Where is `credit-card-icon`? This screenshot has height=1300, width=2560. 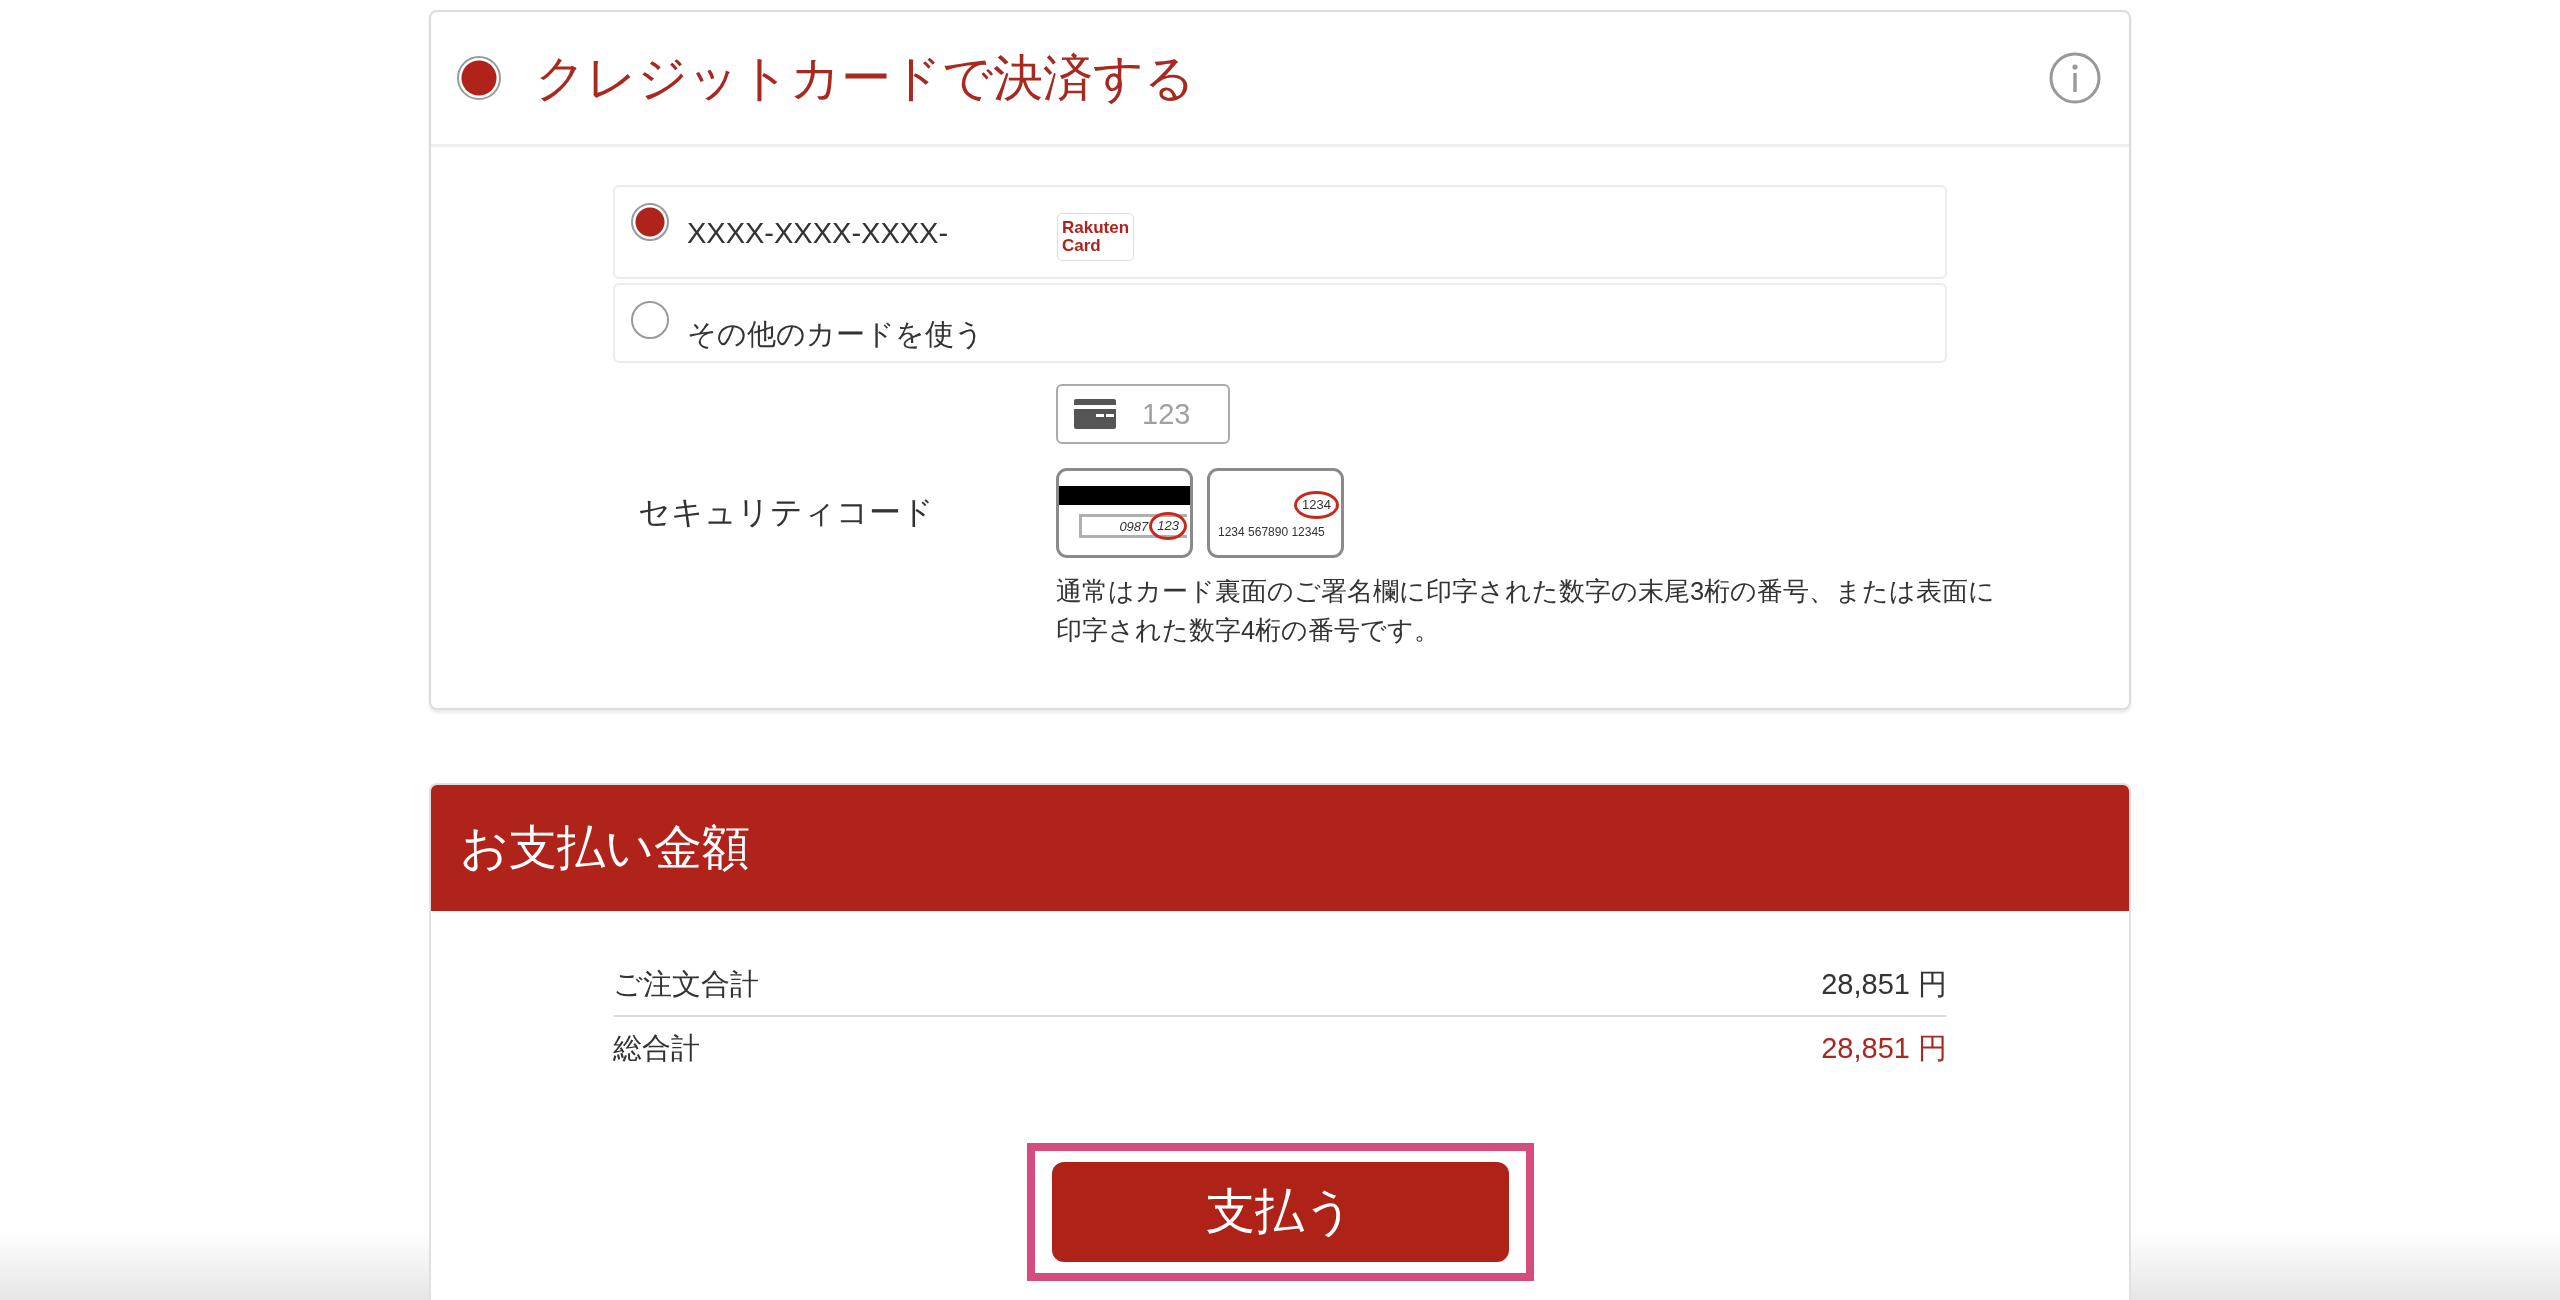
credit-card-icon is located at coordinates (1095, 414).